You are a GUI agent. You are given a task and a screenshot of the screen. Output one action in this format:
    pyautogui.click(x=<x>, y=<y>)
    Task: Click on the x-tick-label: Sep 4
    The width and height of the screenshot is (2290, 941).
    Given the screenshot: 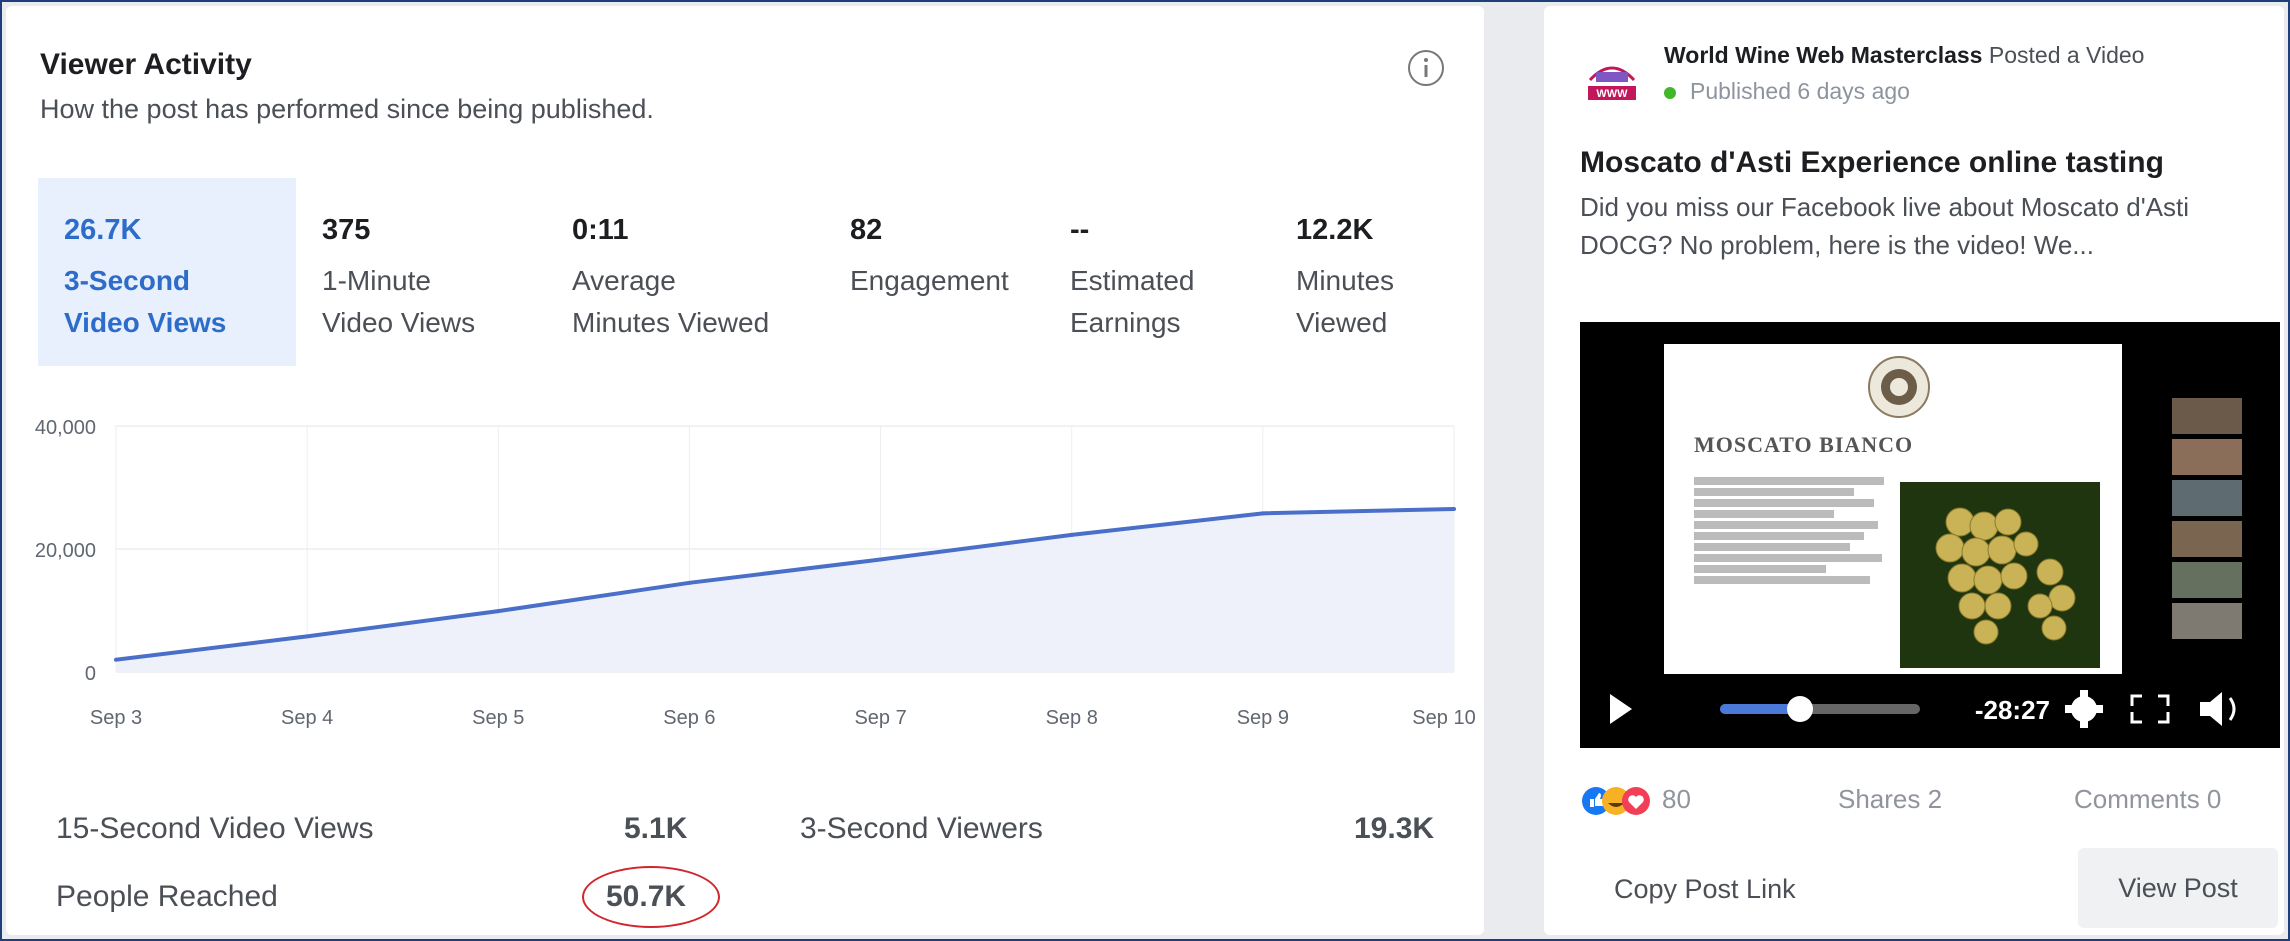 What is the action you would take?
    pyautogui.click(x=307, y=718)
    